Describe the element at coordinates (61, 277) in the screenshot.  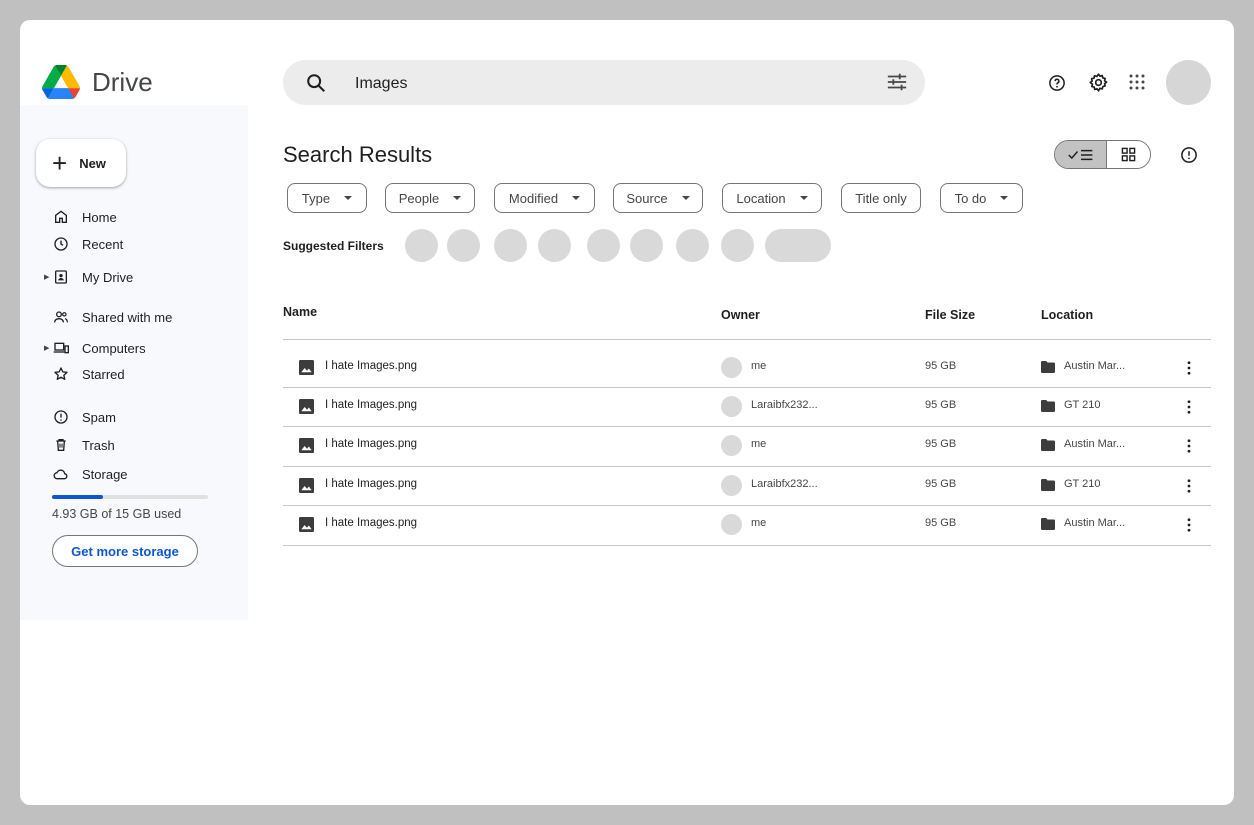
I see `my-drive-icon` at that location.